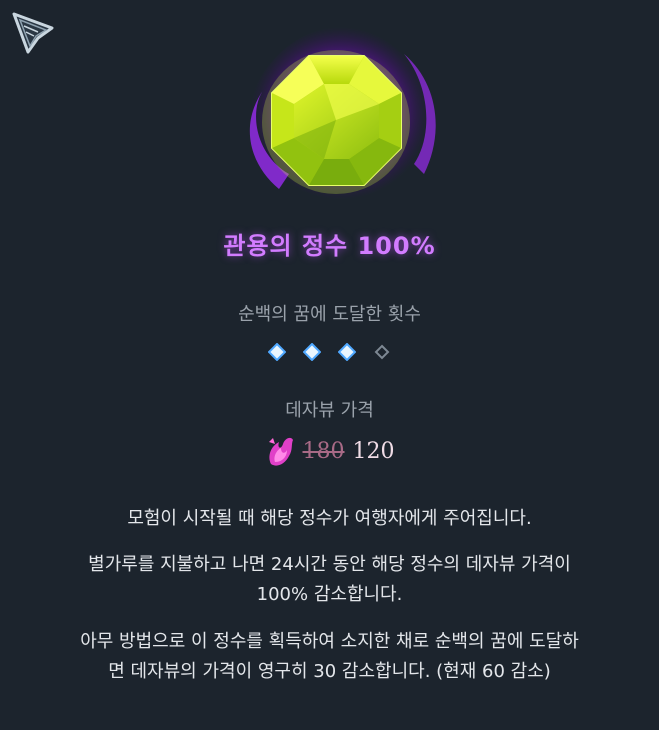 The image size is (659, 730). What do you see at coordinates (329, 594) in the screenshot?
I see `description-line: 100% 감소합니다.` at bounding box center [329, 594].